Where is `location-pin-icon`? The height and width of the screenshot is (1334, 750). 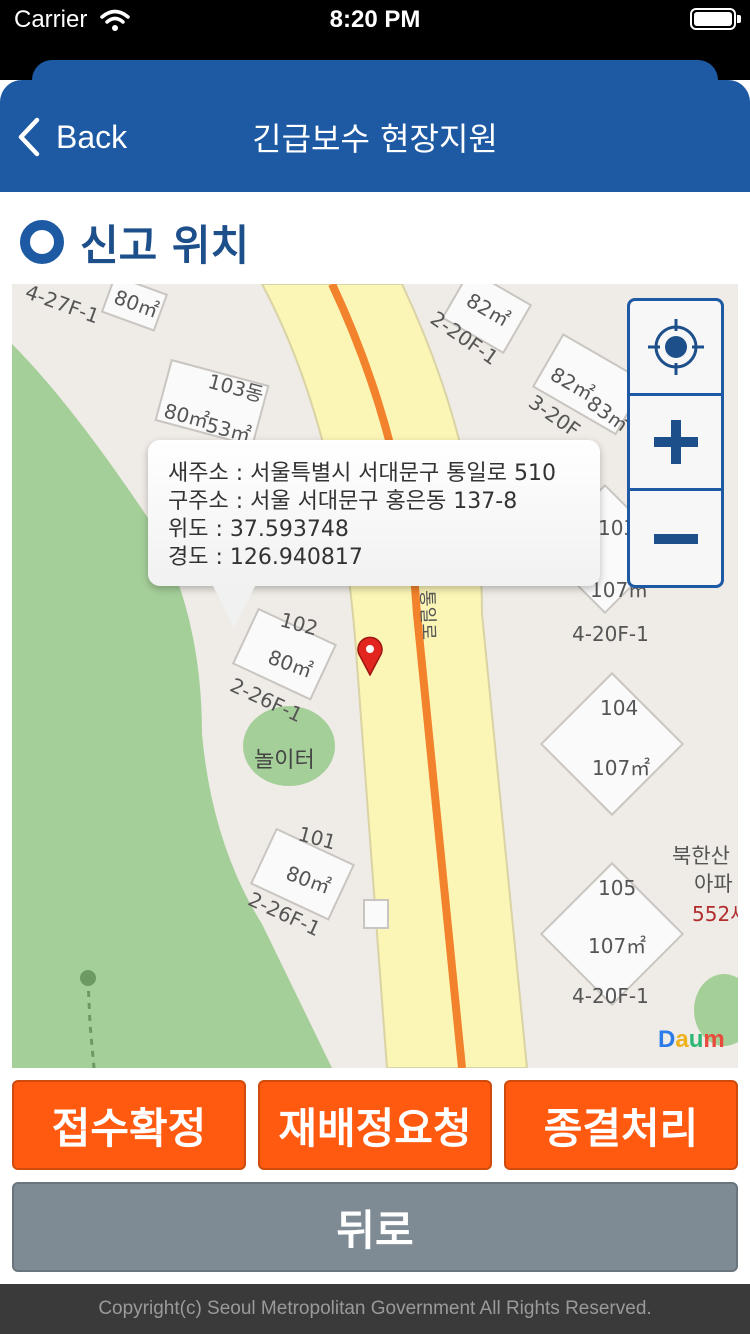 location-pin-icon is located at coordinates (370, 656).